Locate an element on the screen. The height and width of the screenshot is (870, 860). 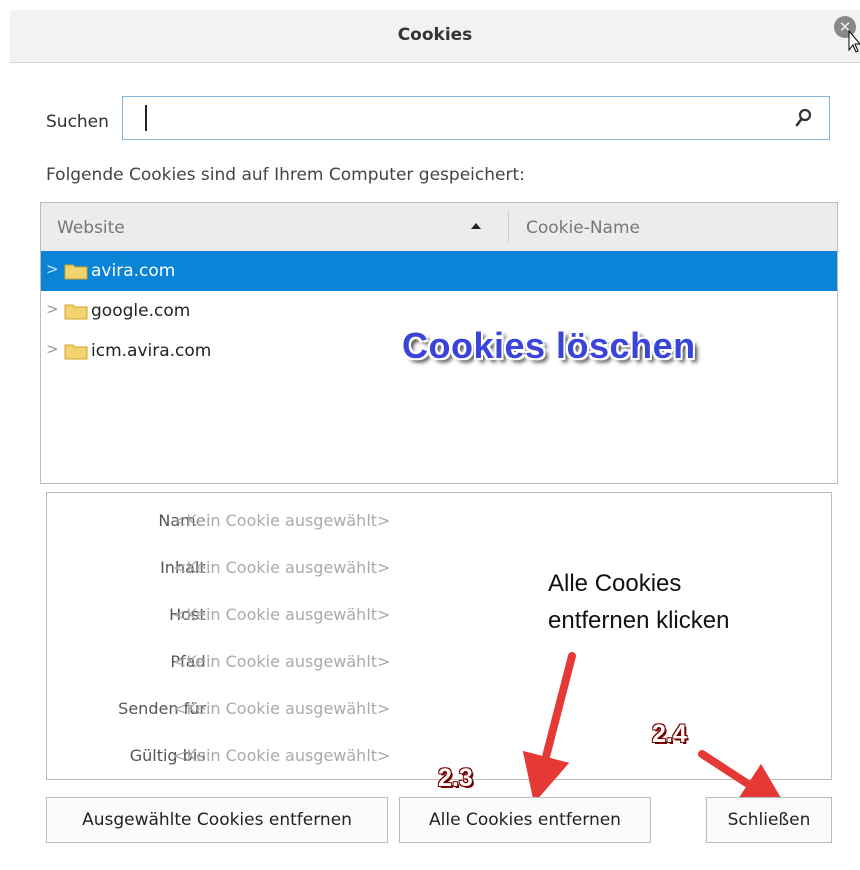
sort-ascending-icon is located at coordinates (476, 226).